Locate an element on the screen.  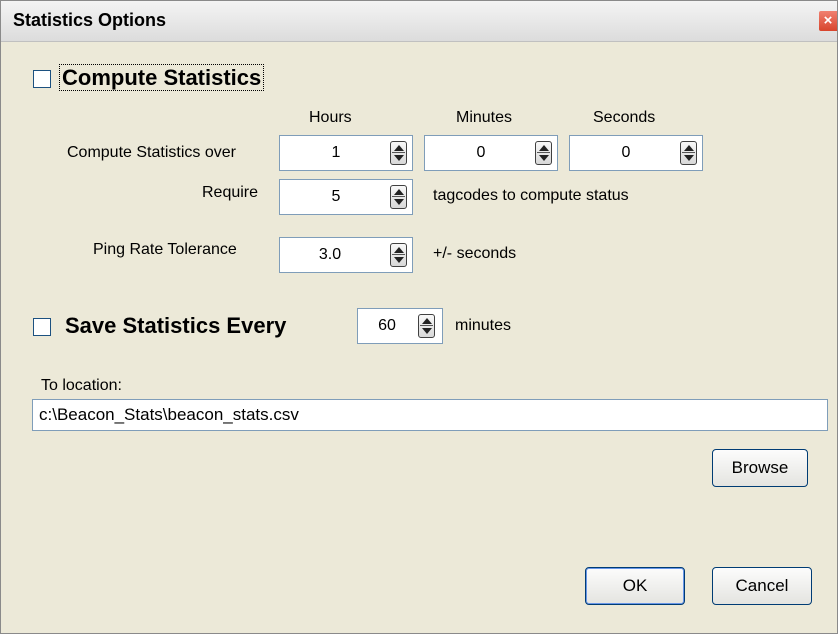
save-statistics-checkbox is located at coordinates (42, 327).